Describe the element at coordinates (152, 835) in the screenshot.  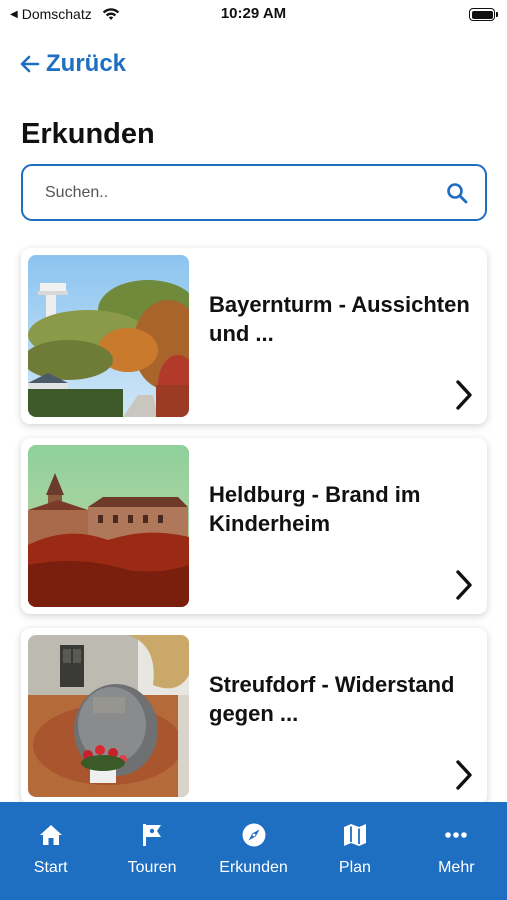
I see `flag-icon` at that location.